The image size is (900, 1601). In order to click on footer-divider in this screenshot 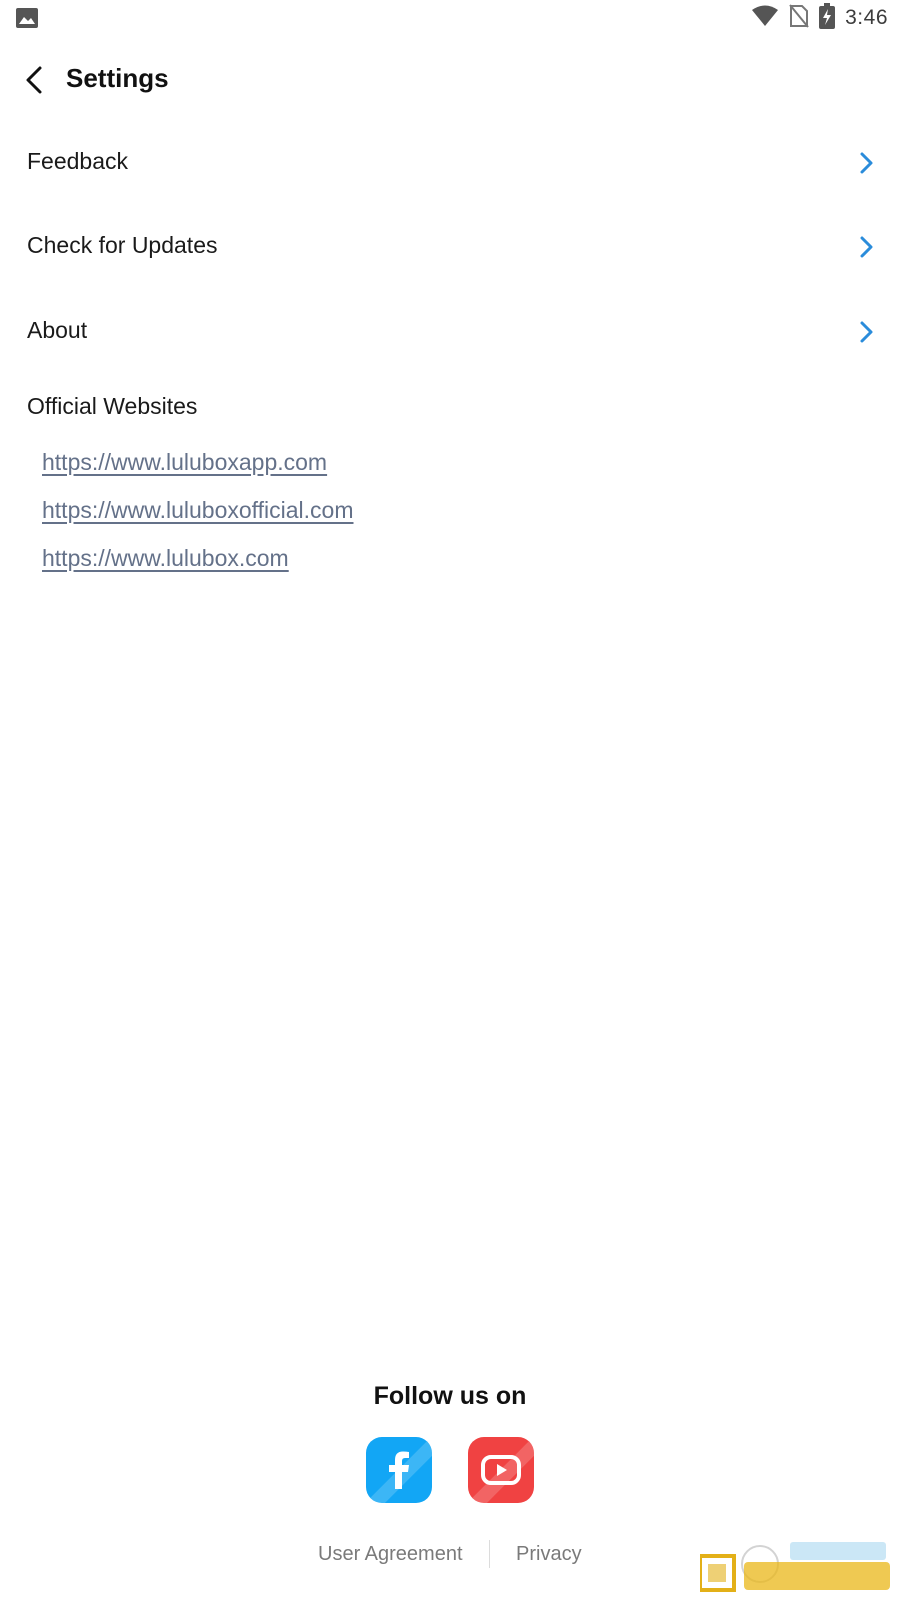, I will do `click(489, 1554)`.